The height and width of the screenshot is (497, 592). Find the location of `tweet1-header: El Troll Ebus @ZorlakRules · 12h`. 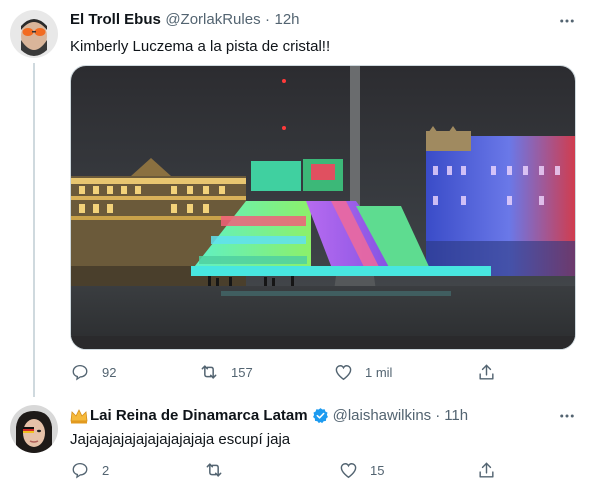

tweet1-header: El Troll Ebus @ZorlakRules · 12h is located at coordinates (185, 20).